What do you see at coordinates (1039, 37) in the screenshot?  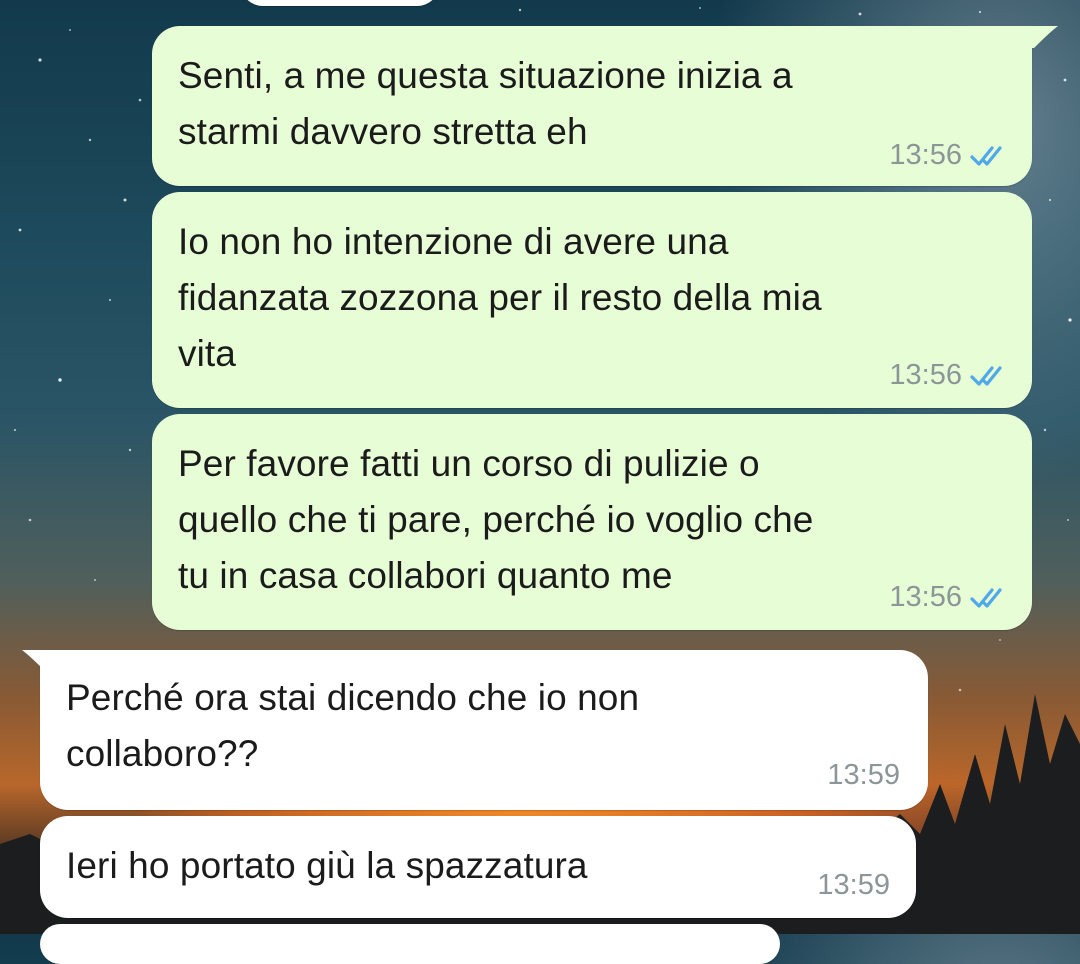 I see `bubble-tail-outgoing` at bounding box center [1039, 37].